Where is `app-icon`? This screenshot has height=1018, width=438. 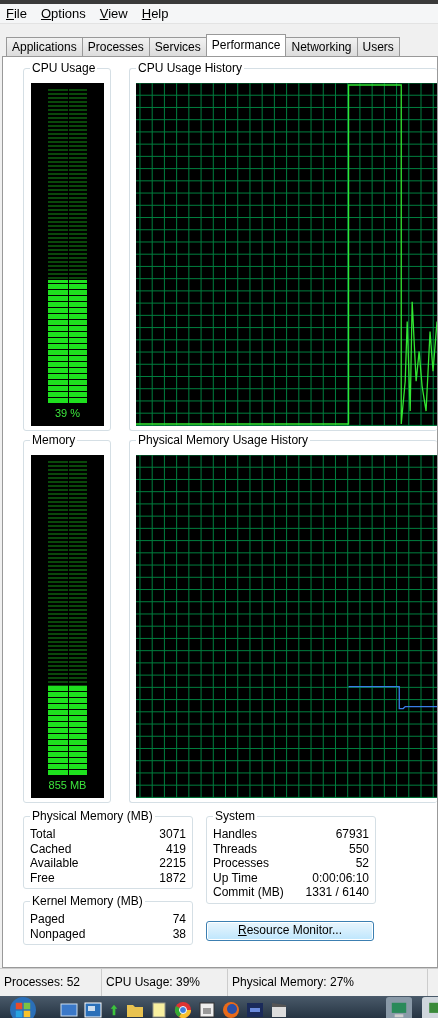
app-icon is located at coordinates (255, 1009).